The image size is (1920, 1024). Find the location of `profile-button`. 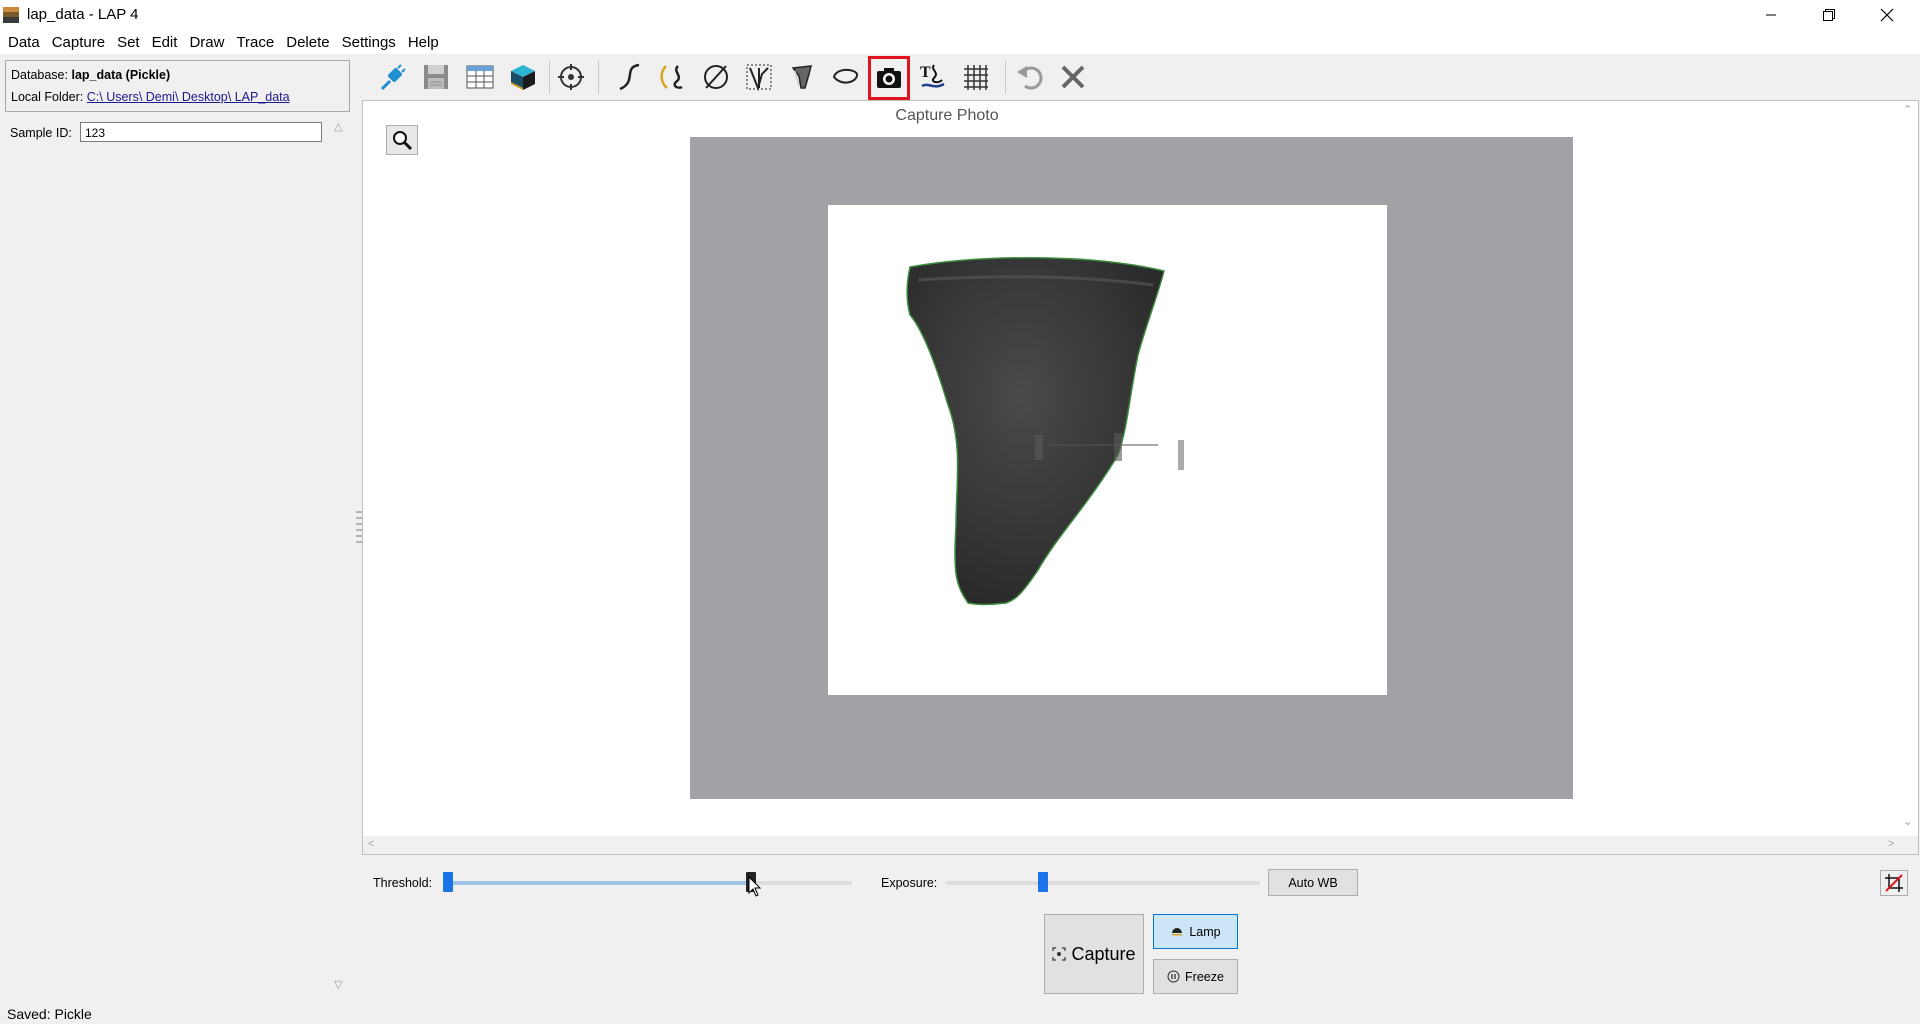

profile-button is located at coordinates (759, 77).